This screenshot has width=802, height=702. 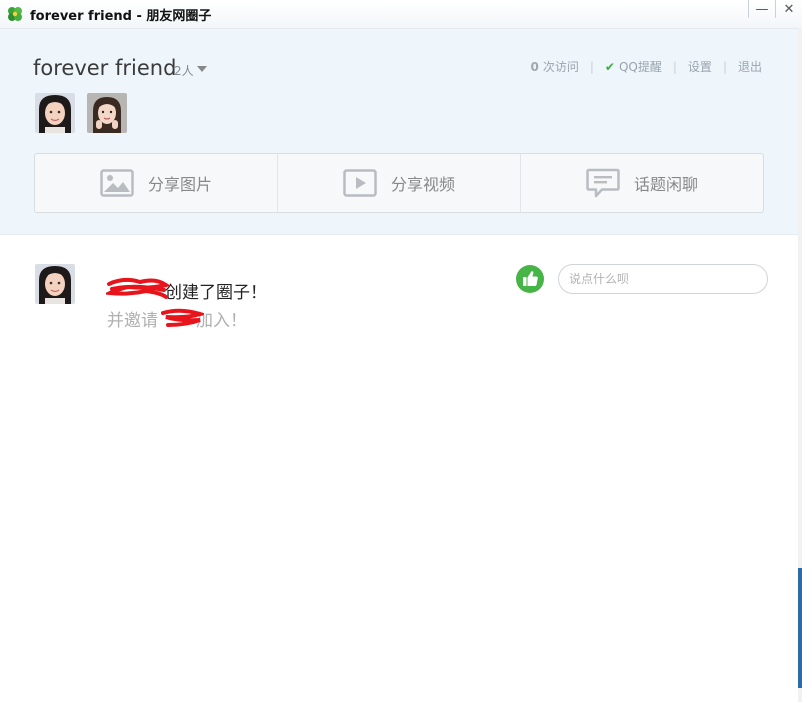 What do you see at coordinates (179, 184) in the screenshot?
I see `share-image-label: 分享图片` at bounding box center [179, 184].